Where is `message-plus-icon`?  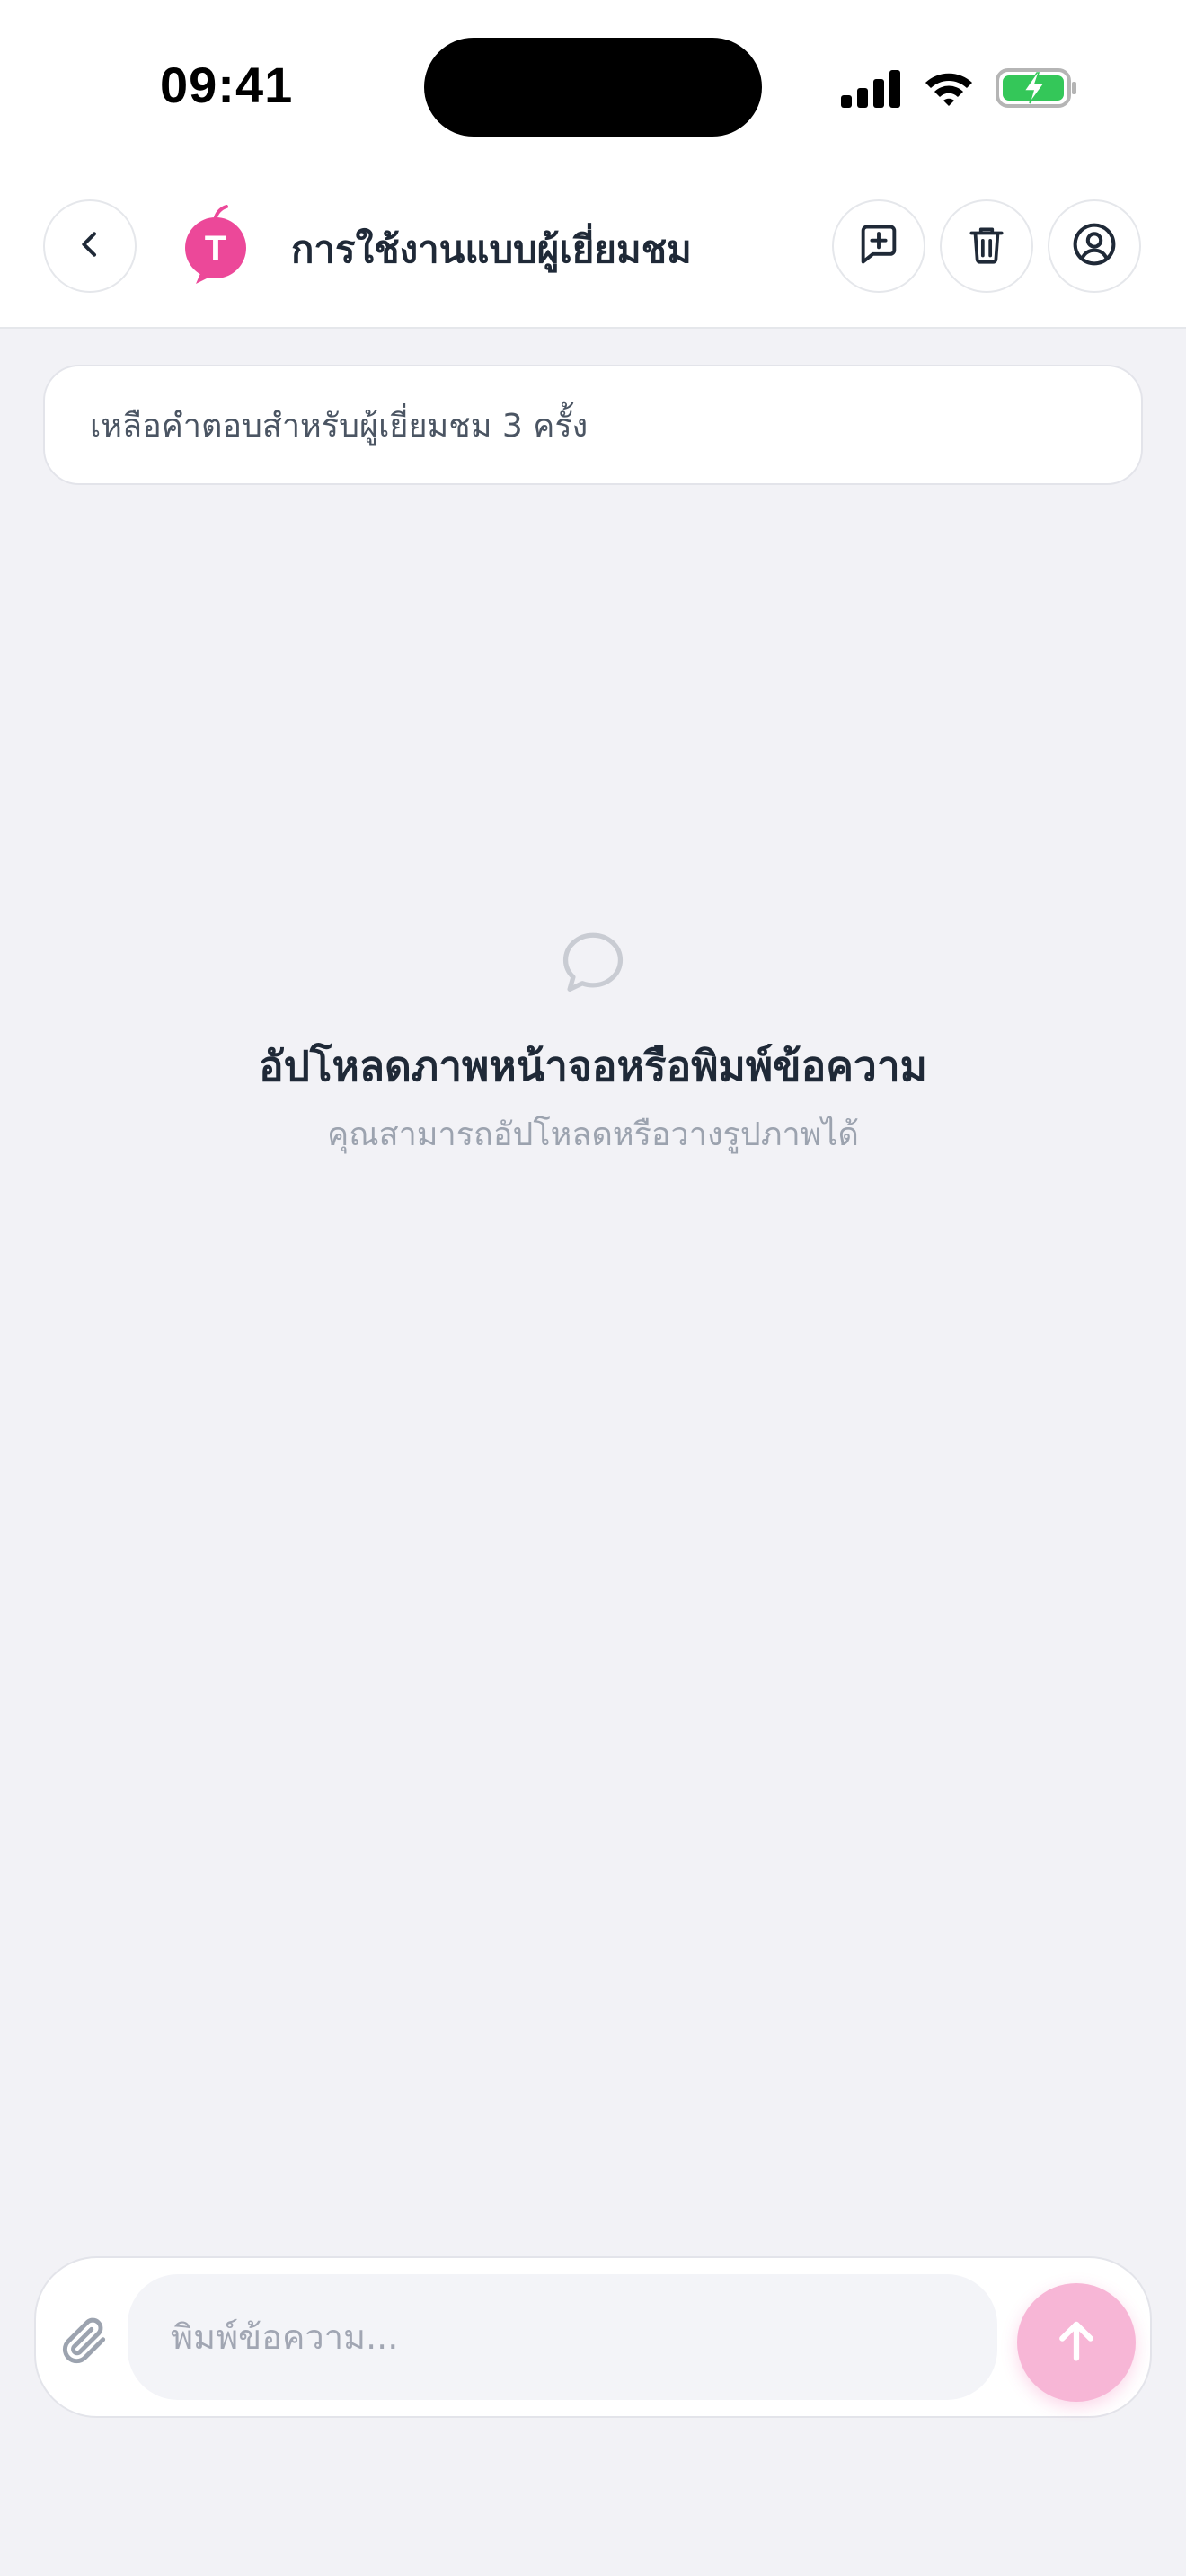 message-plus-icon is located at coordinates (878, 246).